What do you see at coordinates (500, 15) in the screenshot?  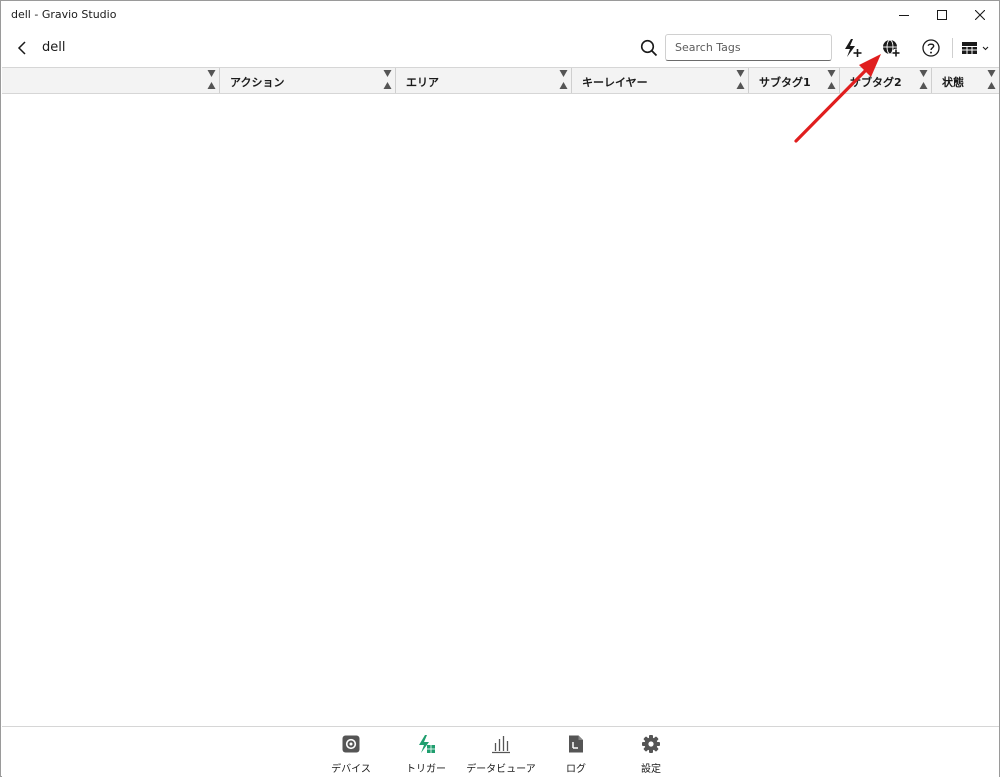 I see `title-bar: dell - Gravio Studio` at bounding box center [500, 15].